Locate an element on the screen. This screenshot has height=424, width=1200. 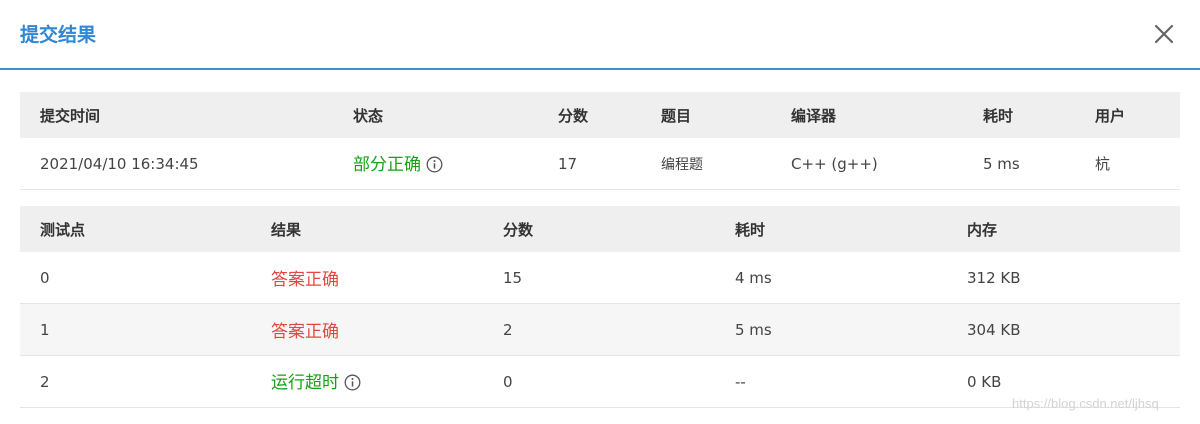
testcase-memory: 304 KB is located at coordinates (1063, 329).